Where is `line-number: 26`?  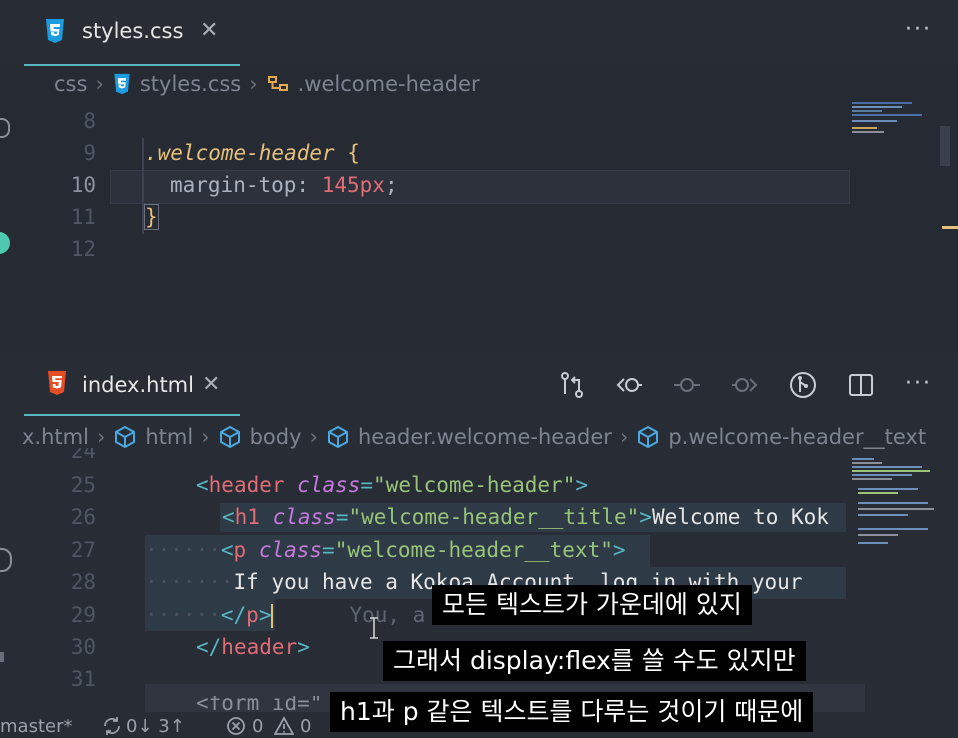 line-number: 26 is located at coordinates (83, 517).